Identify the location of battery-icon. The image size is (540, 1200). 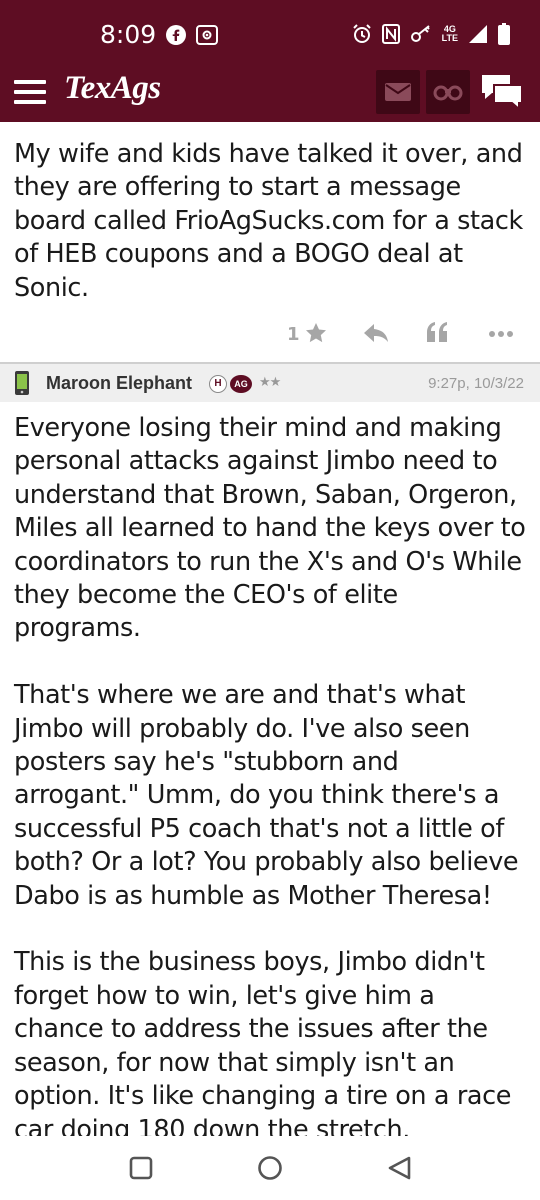
(504, 34).